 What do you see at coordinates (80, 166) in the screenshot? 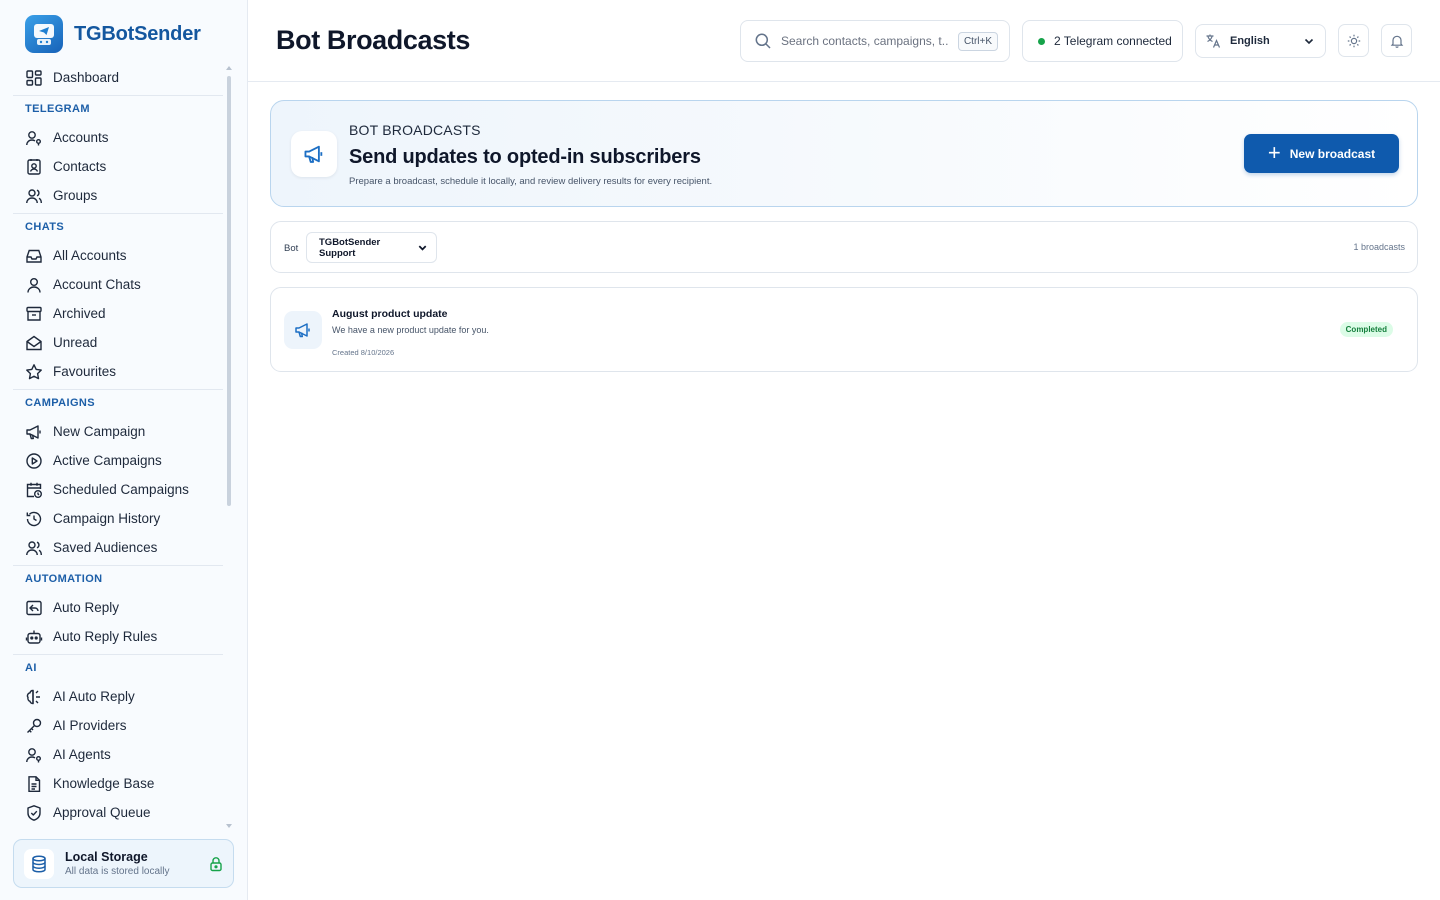
I see `sidebar-item-label: Contacts` at bounding box center [80, 166].